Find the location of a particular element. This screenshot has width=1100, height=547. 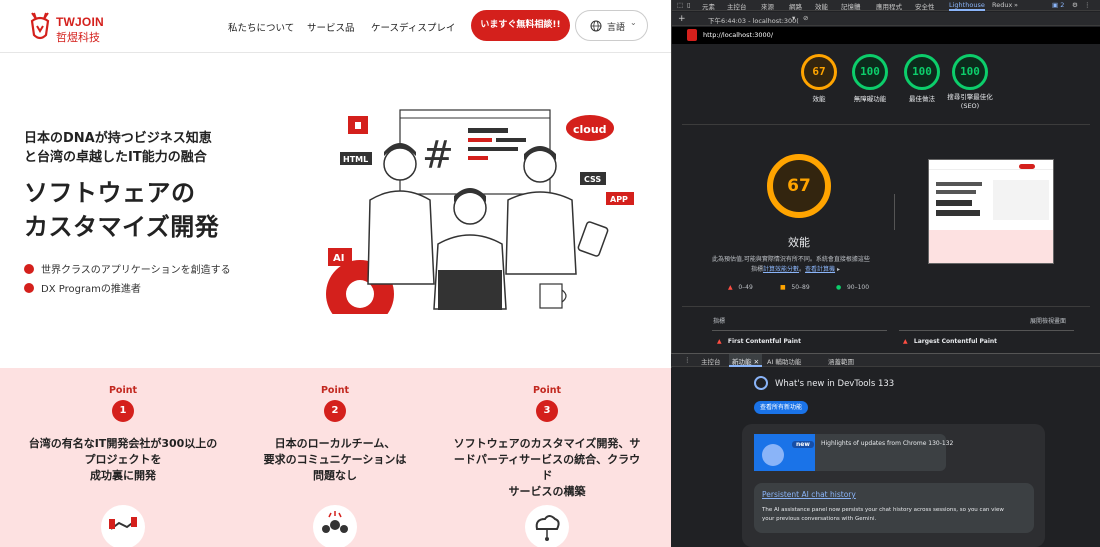

drawer-tab-whats-new: 新功能 ✕ is located at coordinates (746, 360).